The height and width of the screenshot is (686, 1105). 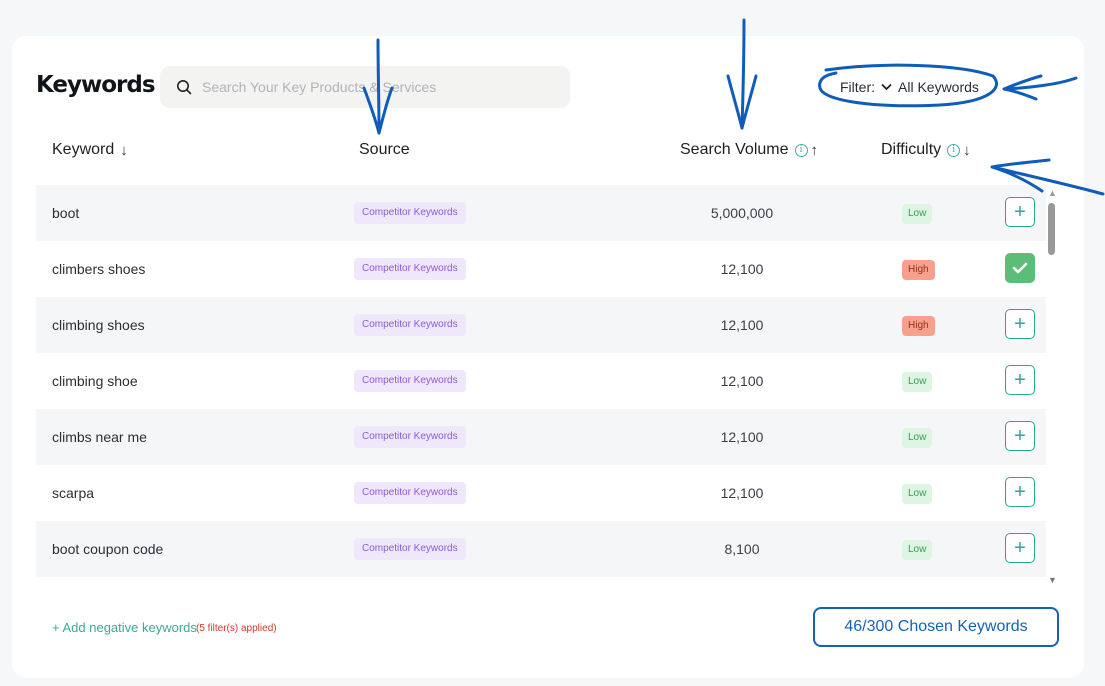 I want to click on search-box, so click(x=365, y=87).